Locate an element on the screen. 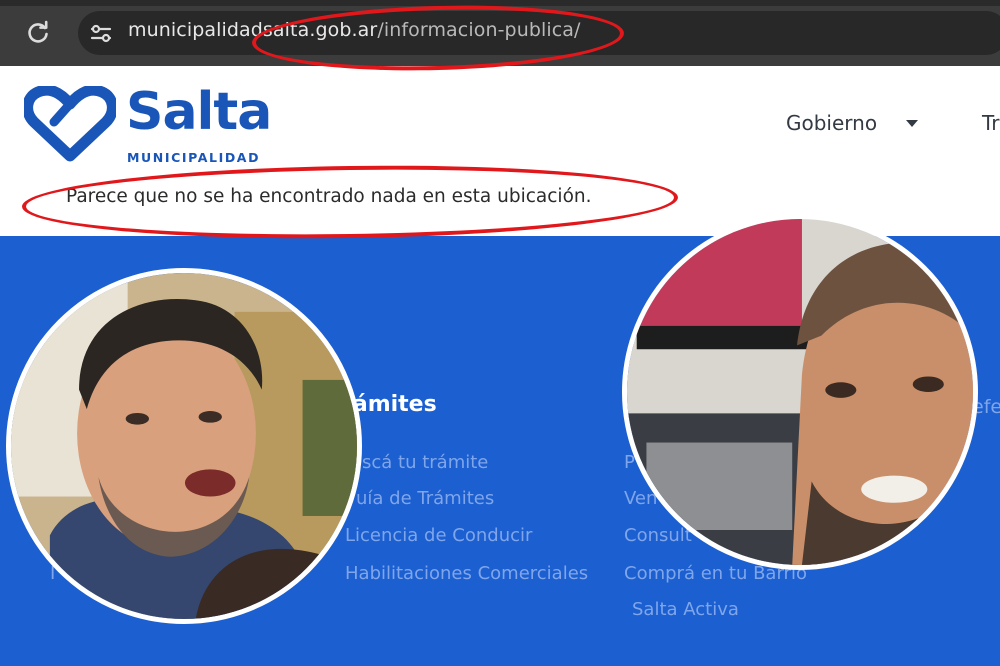 This screenshot has width=1000, height=666. footer-link-busca-tramite: scá tu trámite is located at coordinates (425, 462).